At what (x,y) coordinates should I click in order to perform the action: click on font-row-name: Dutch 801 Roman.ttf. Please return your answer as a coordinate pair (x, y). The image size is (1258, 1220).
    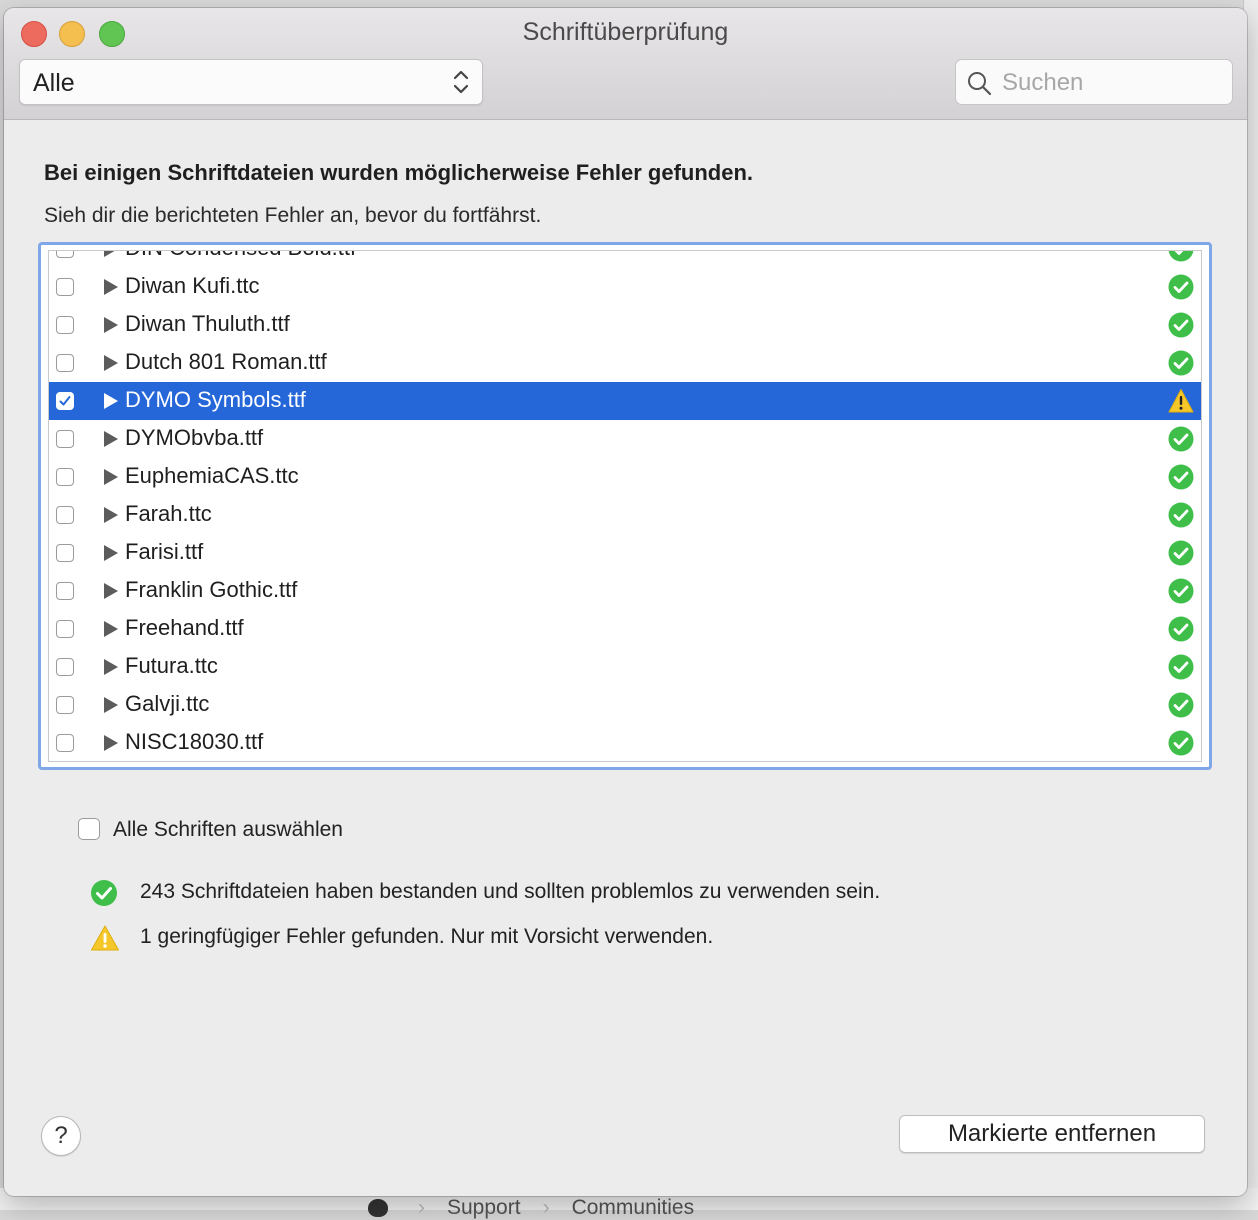
    Looking at the image, I should click on (226, 361).